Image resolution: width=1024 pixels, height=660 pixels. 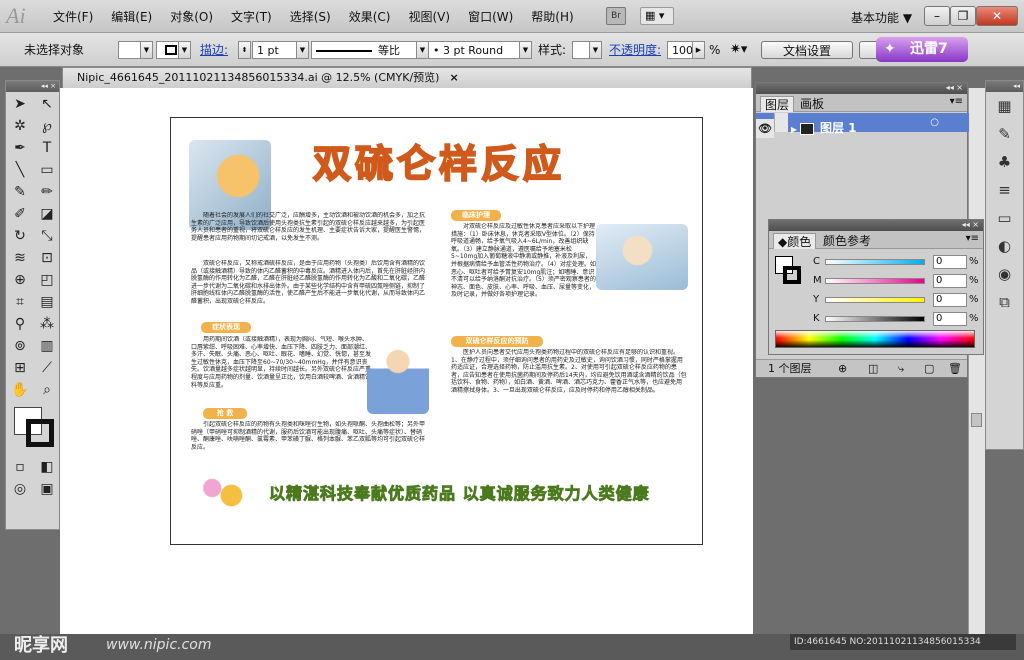 What do you see at coordinates (20, 368) in the screenshot?
I see `artboard-tool-icon: ⊞` at bounding box center [20, 368].